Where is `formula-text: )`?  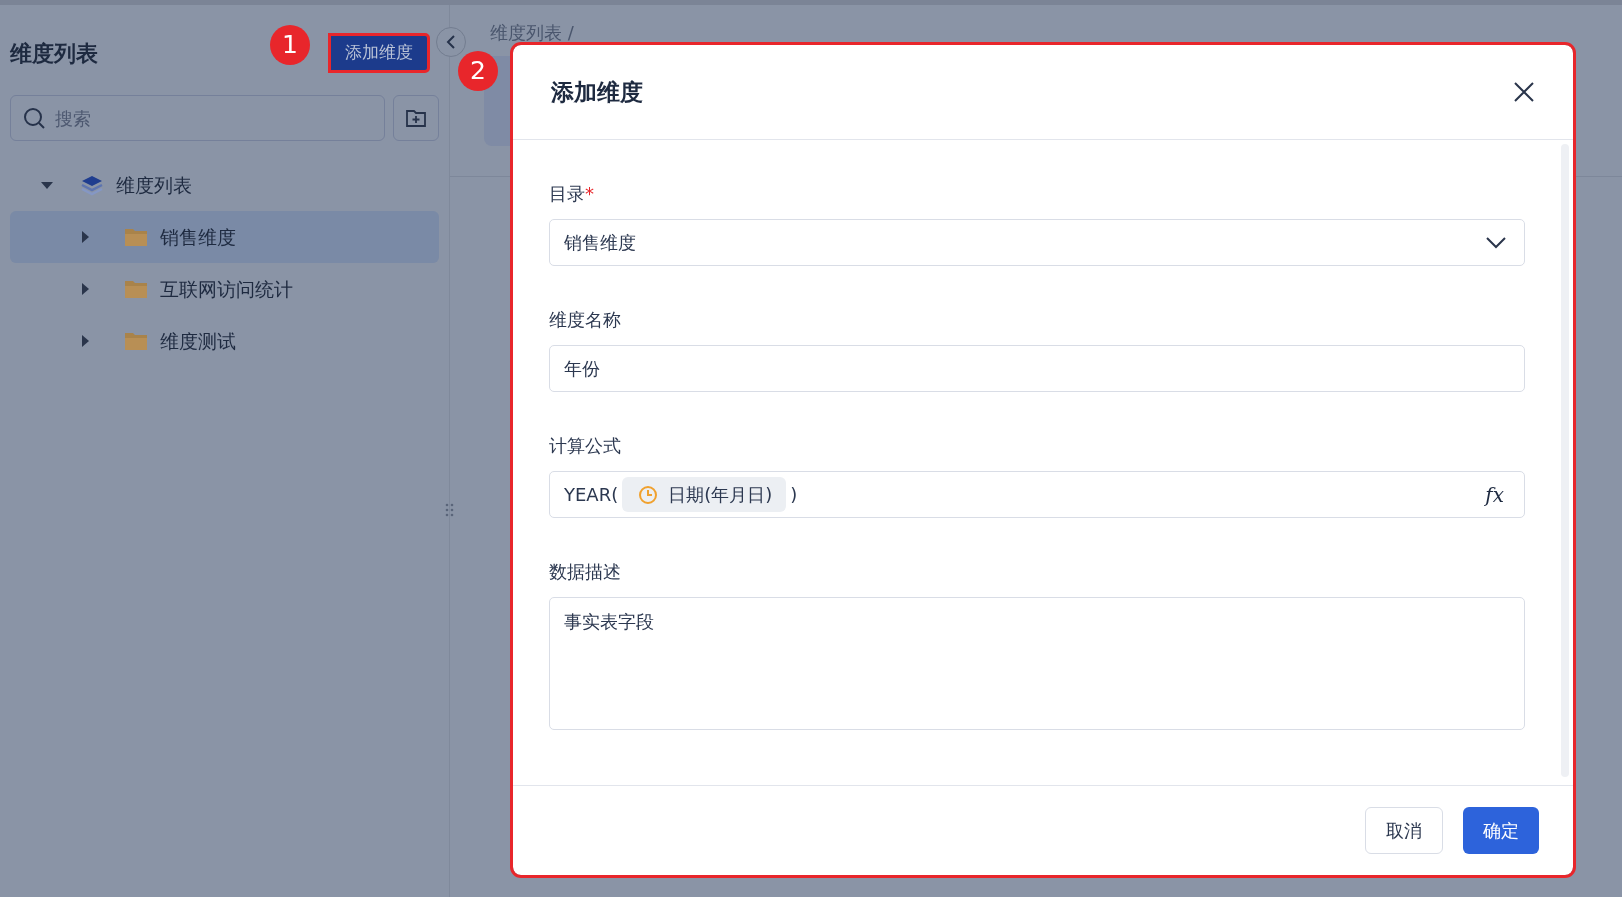
formula-text: ) is located at coordinates (794, 495).